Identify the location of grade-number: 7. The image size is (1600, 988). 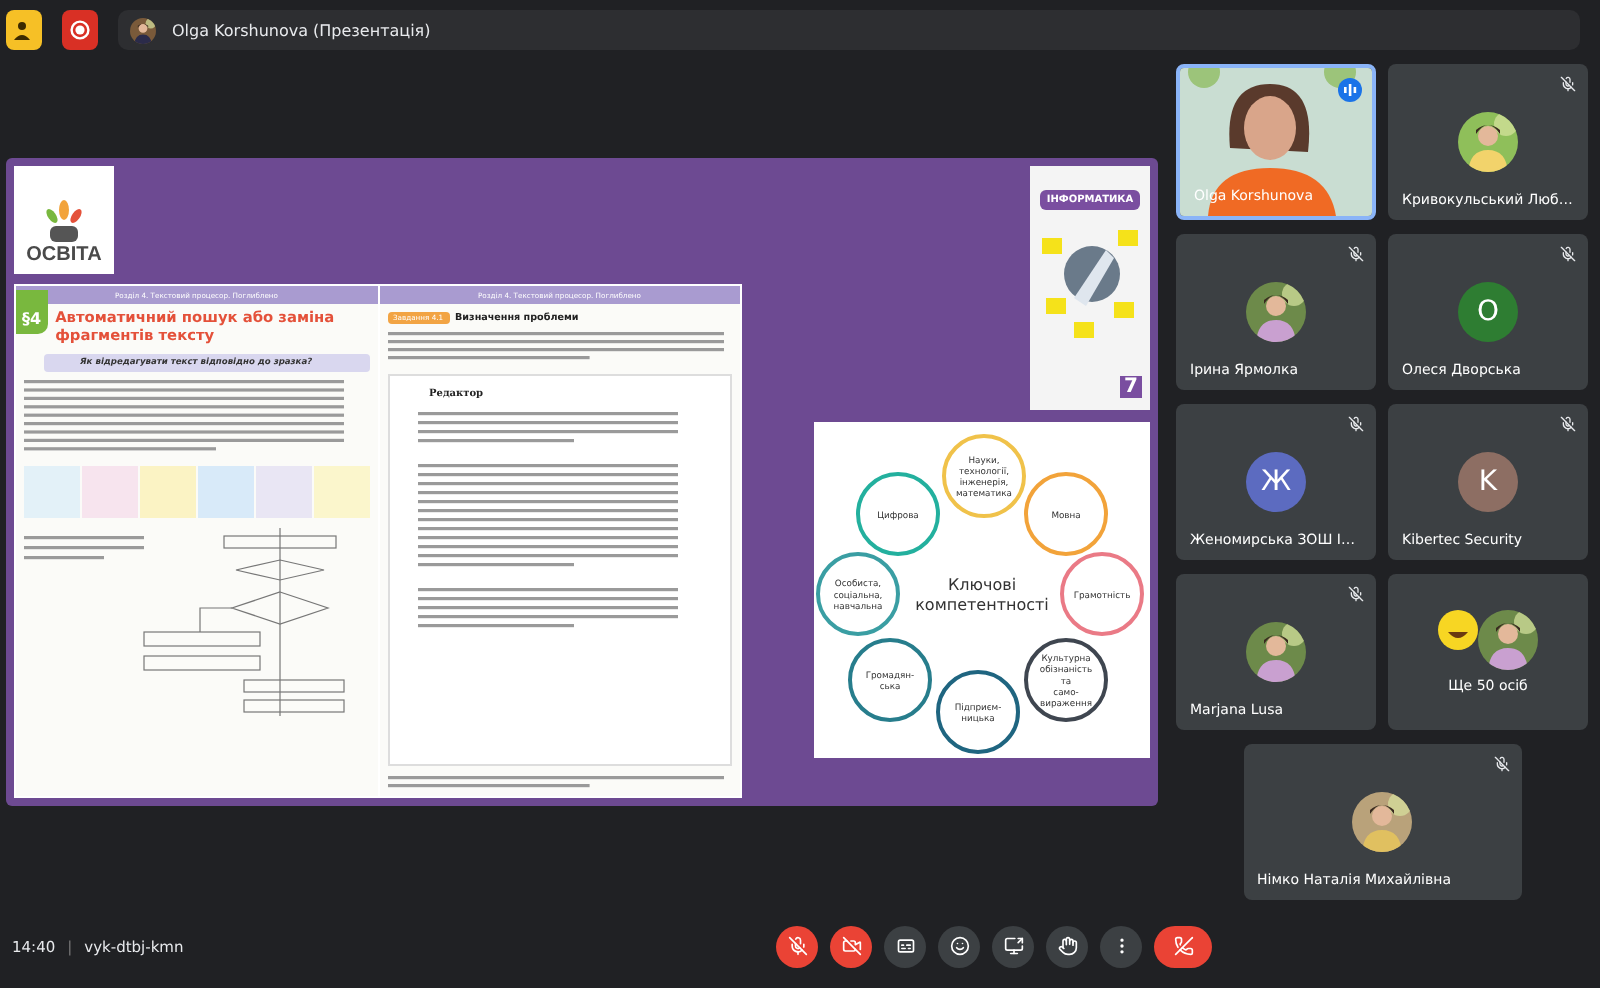
(1131, 387).